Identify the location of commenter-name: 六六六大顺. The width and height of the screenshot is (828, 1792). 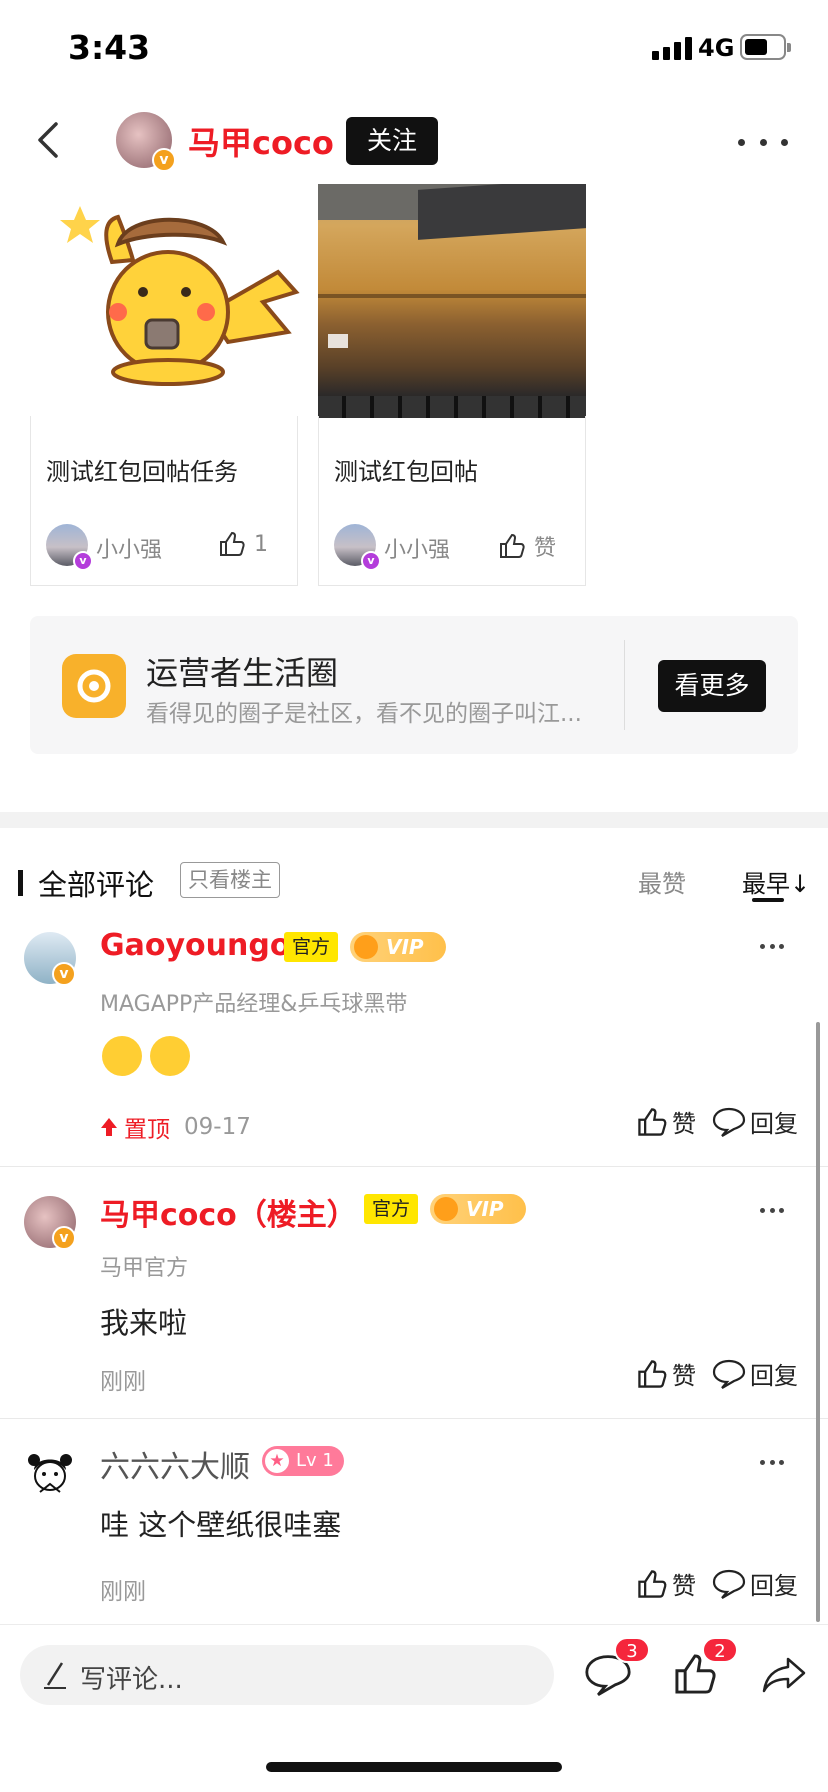
(175, 1464).